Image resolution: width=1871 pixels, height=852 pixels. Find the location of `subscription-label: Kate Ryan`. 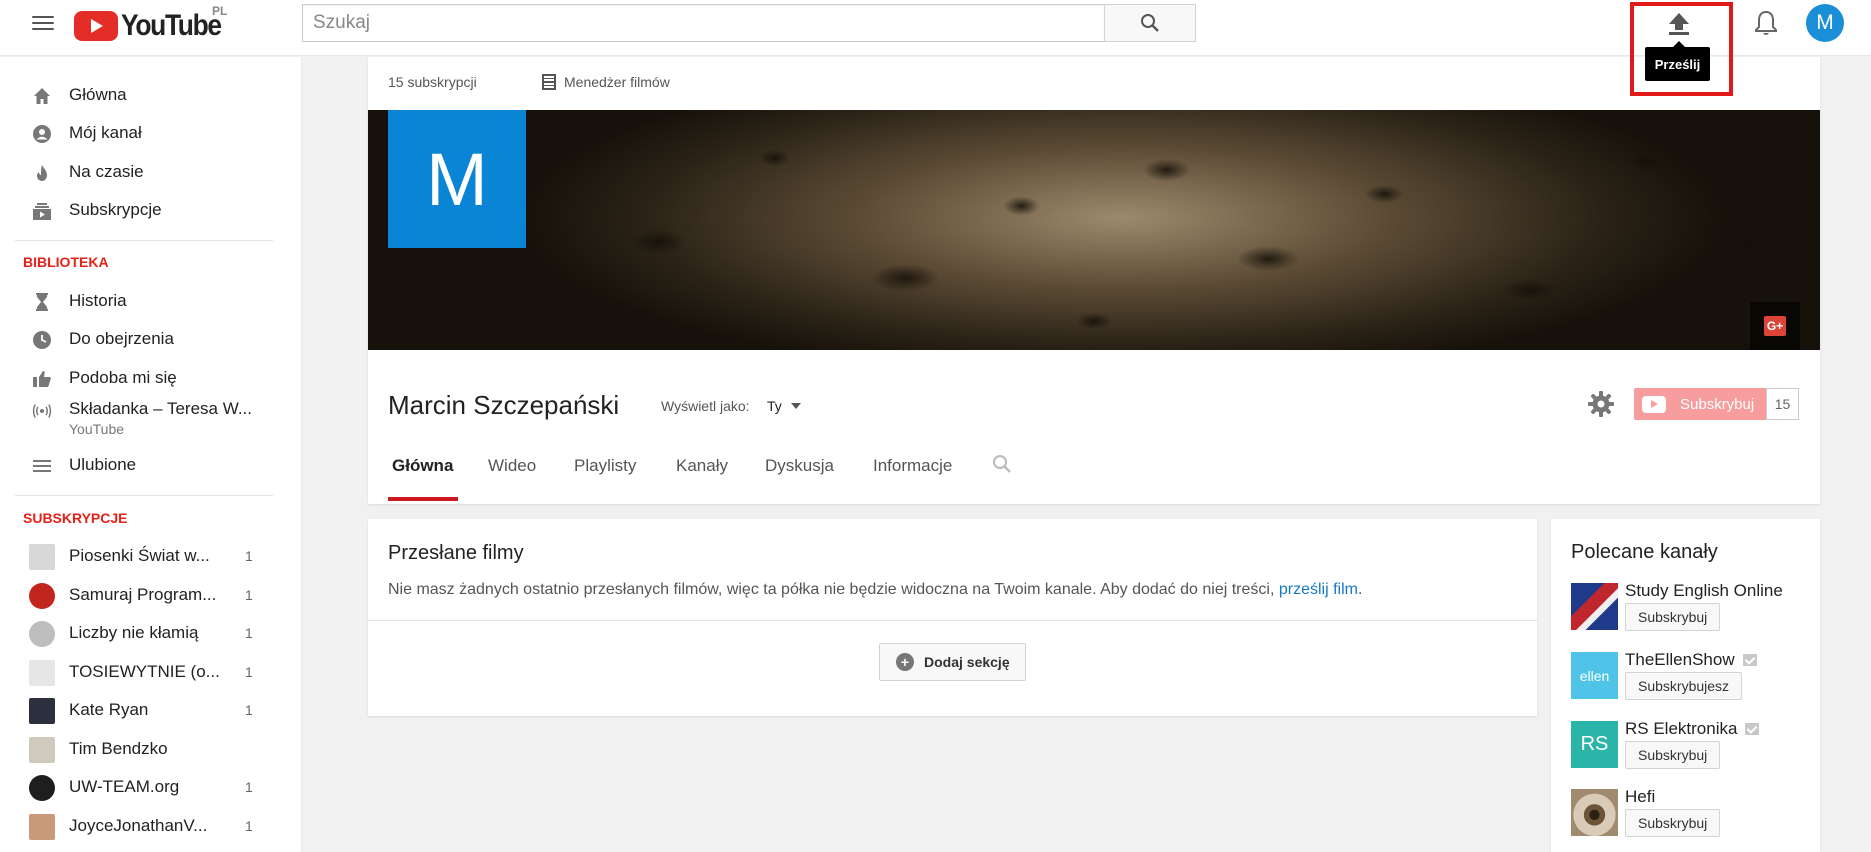

subscription-label: Kate Ryan is located at coordinates (109, 709).